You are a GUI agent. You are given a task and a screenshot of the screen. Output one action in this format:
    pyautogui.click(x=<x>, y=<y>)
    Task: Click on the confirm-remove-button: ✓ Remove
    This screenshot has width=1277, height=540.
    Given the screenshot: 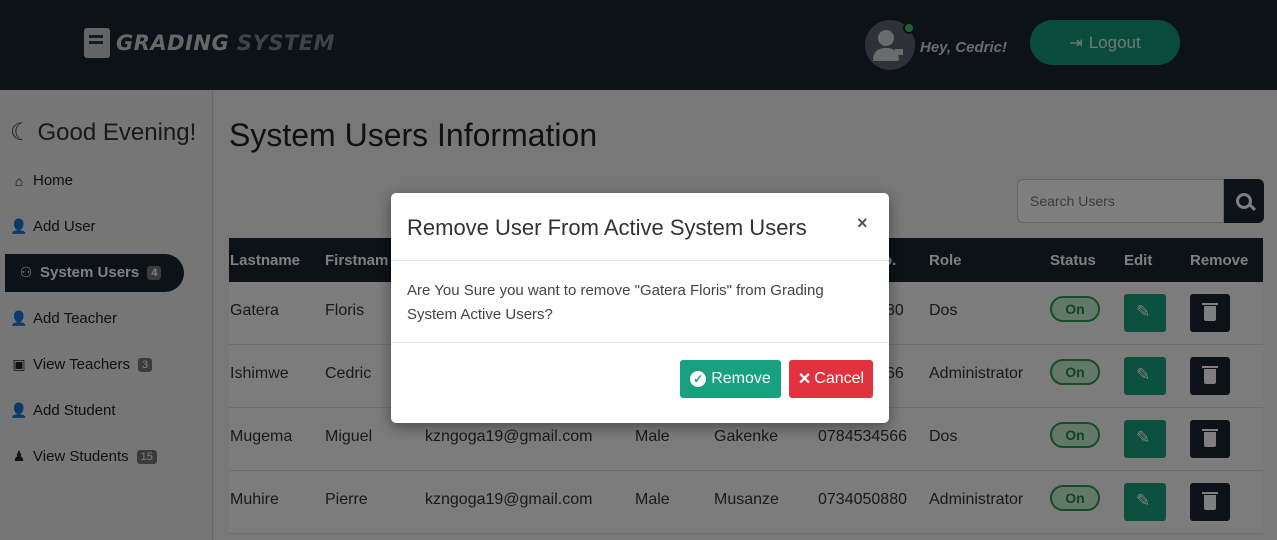 What is the action you would take?
    pyautogui.click(x=730, y=379)
    